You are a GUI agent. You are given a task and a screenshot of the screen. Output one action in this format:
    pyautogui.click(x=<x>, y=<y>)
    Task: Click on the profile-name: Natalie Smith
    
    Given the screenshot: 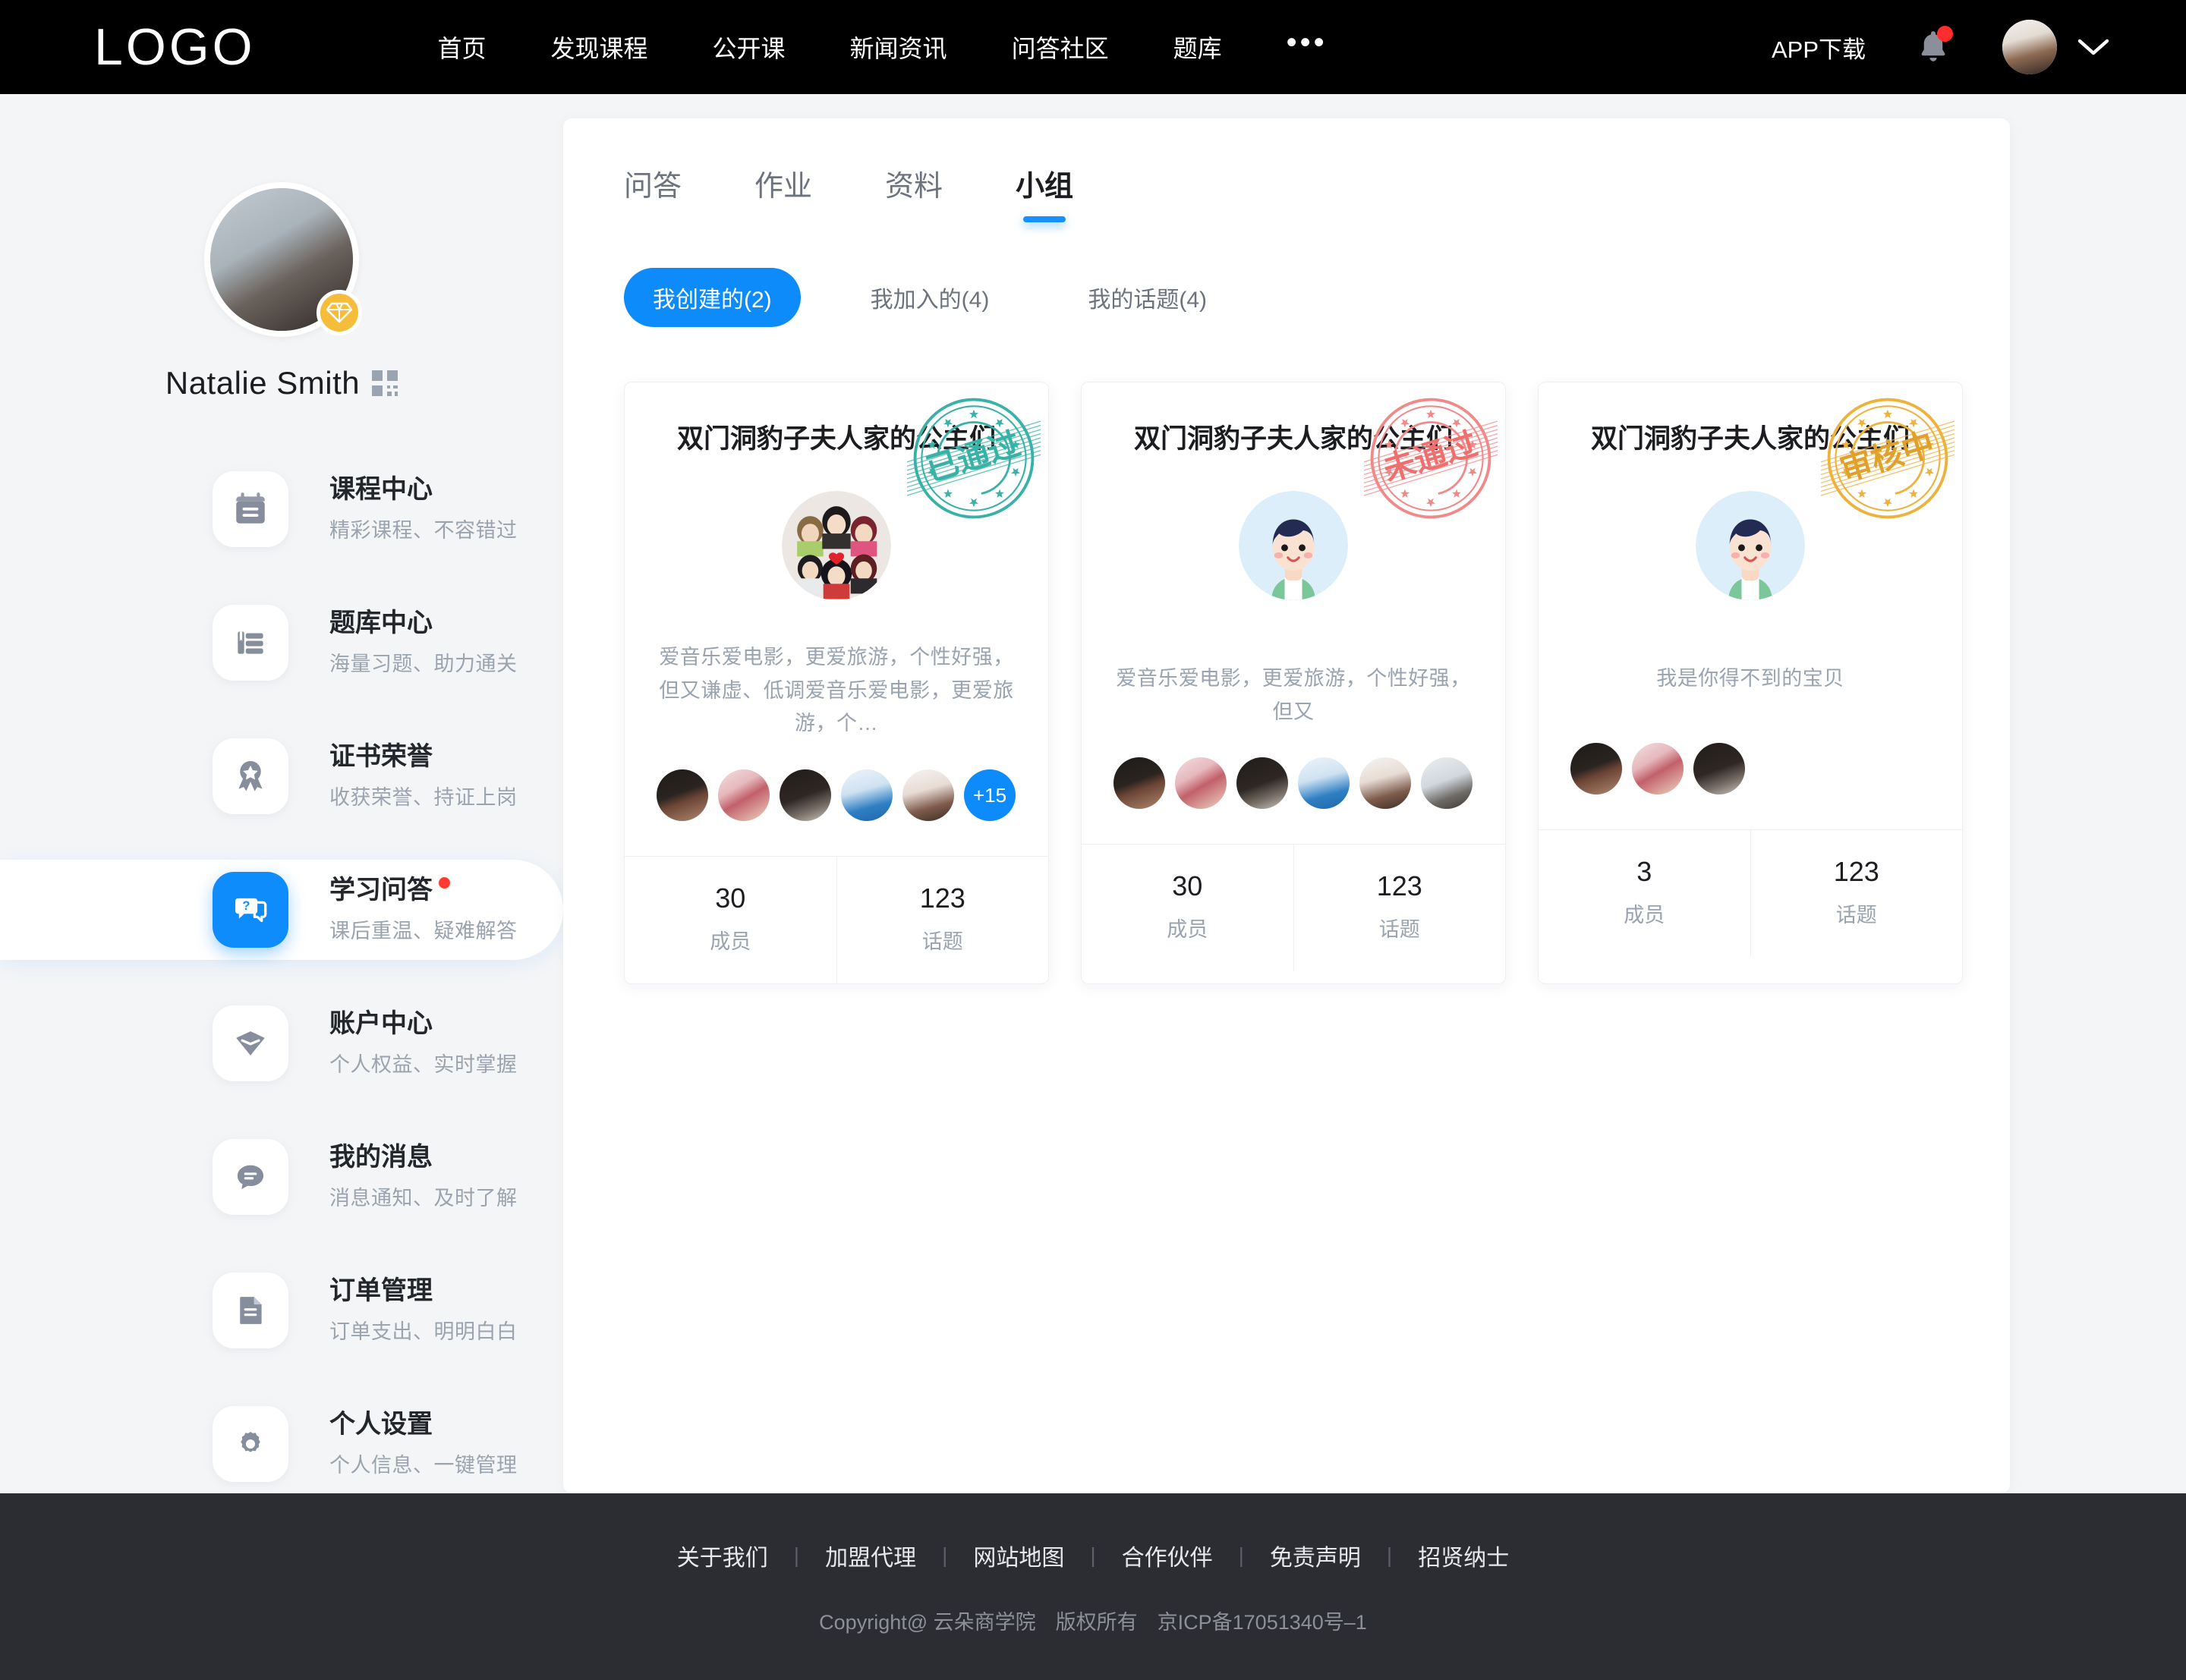 What is the action you would take?
    pyautogui.click(x=263, y=383)
    